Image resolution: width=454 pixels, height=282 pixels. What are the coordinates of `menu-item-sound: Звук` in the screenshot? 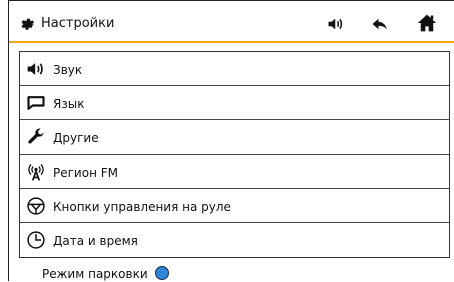 It's located at (234, 69).